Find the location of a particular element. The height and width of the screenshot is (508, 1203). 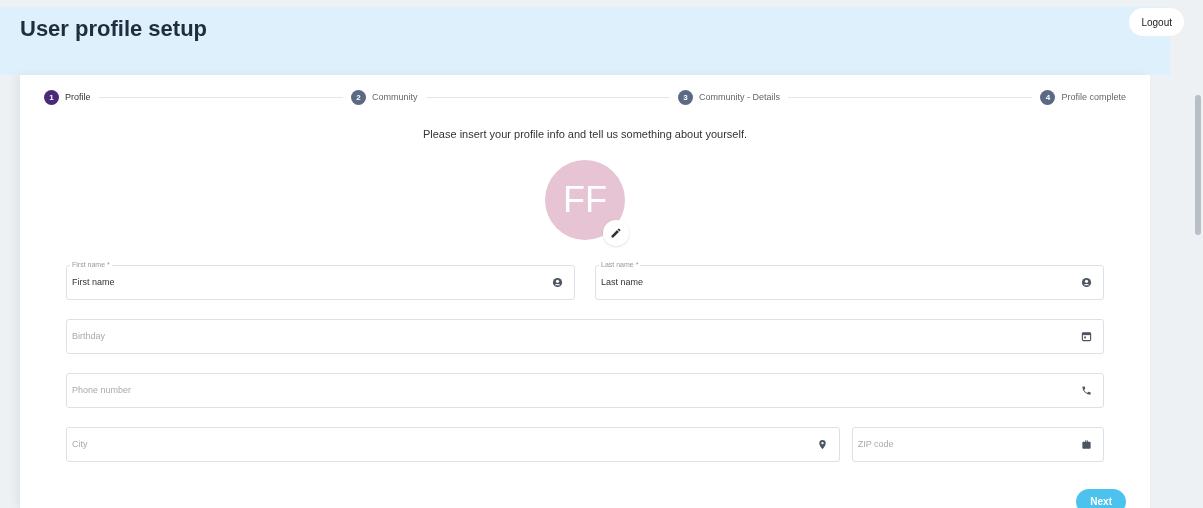

briefcase-icon is located at coordinates (1086, 444).